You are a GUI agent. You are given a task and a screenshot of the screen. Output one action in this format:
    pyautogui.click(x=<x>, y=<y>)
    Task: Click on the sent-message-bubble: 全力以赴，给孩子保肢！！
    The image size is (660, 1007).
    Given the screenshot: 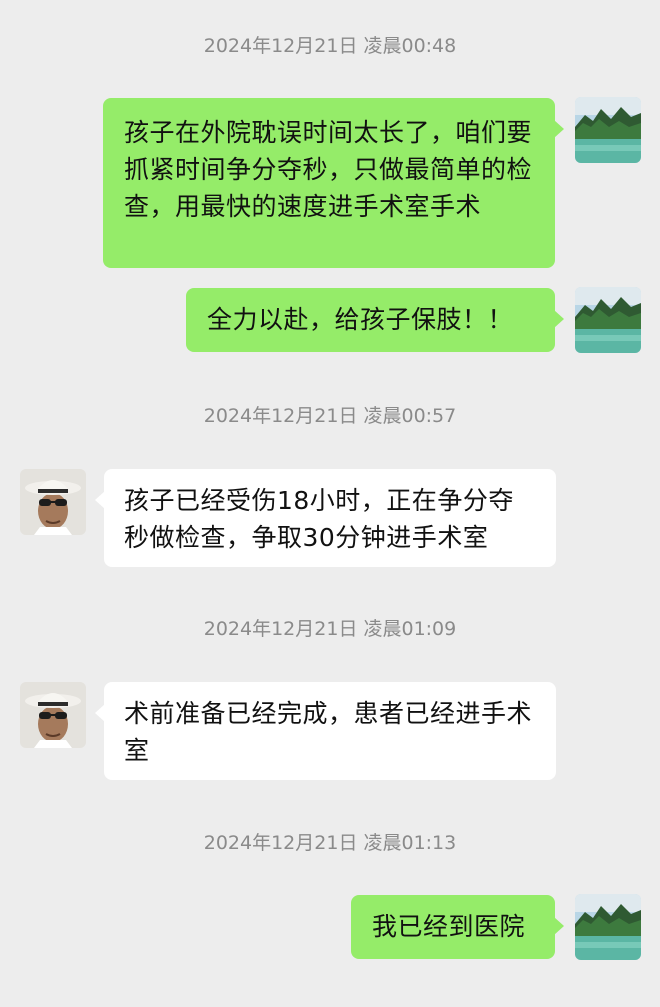 What is the action you would take?
    pyautogui.click(x=375, y=320)
    